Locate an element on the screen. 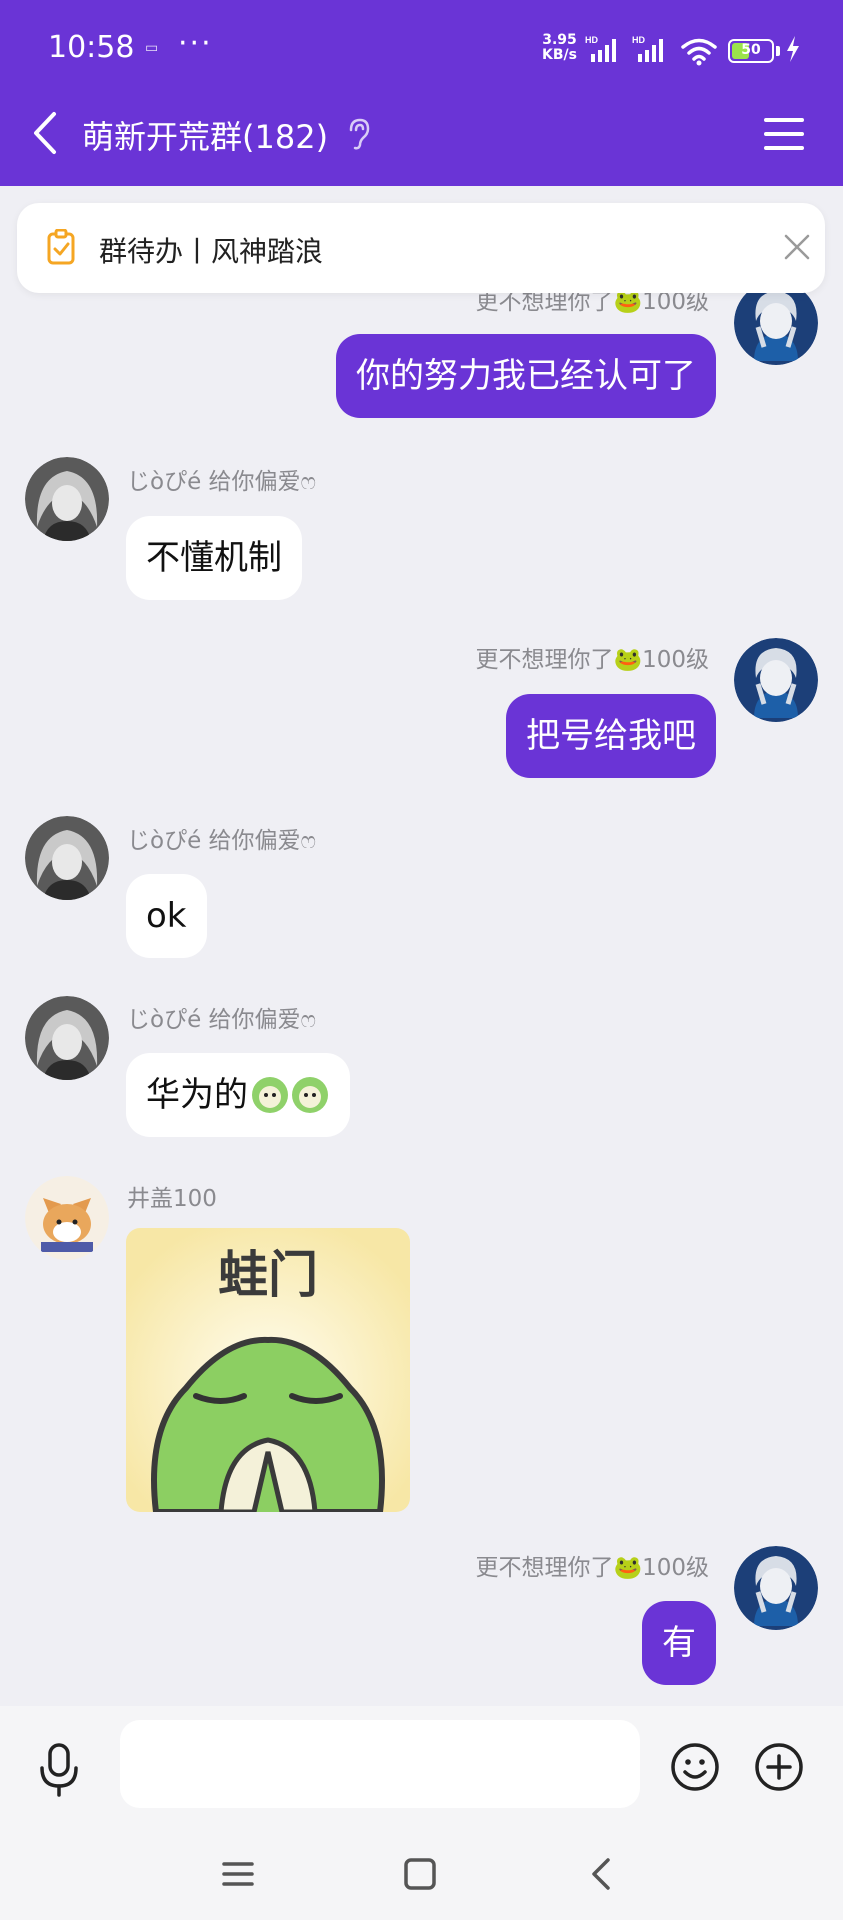  cabbage-emoji-icon is located at coordinates (290, 1095).